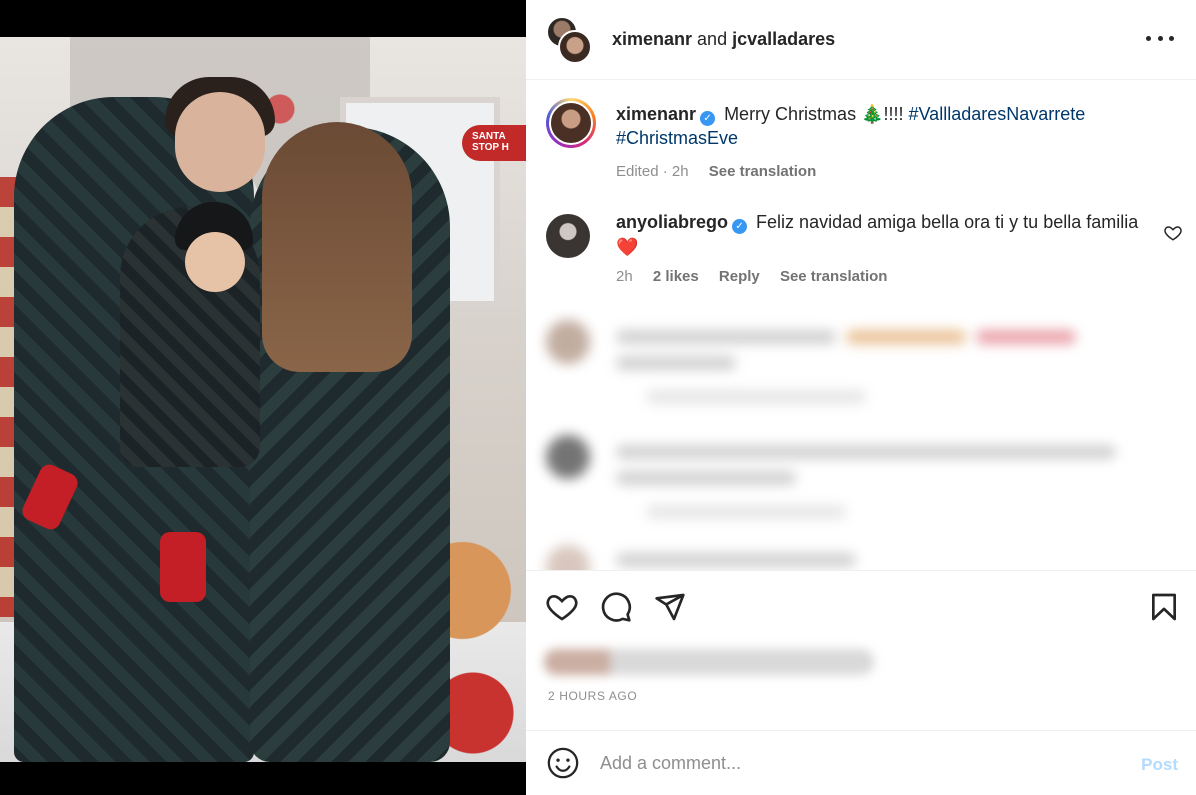 The width and height of the screenshot is (1196, 795). Describe the element at coordinates (562, 607) in the screenshot. I see `like-icon` at that location.